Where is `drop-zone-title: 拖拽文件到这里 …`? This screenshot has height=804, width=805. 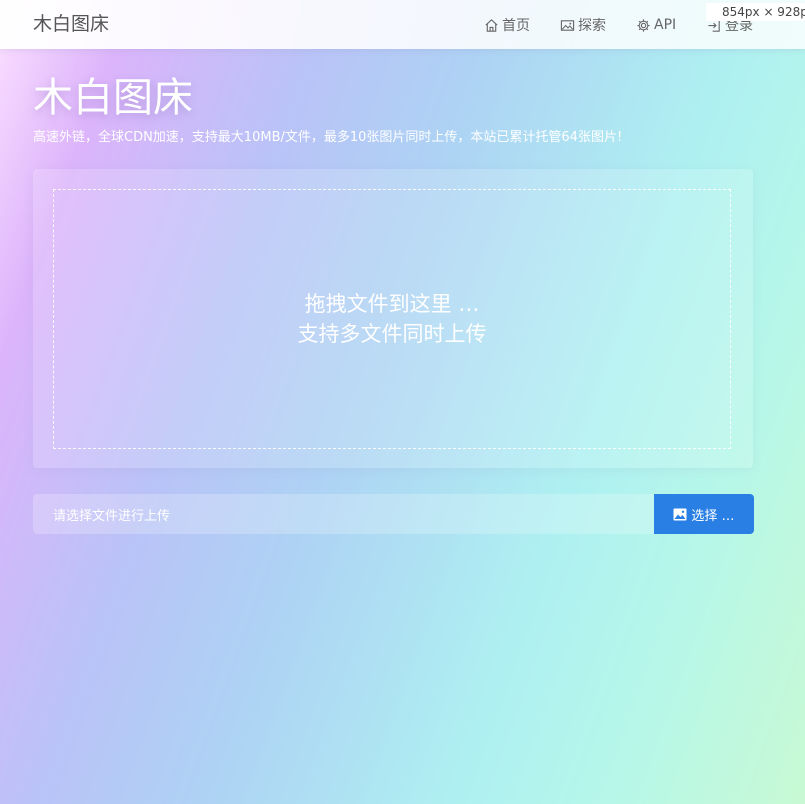 drop-zone-title: 拖拽文件到这里 … is located at coordinates (392, 304).